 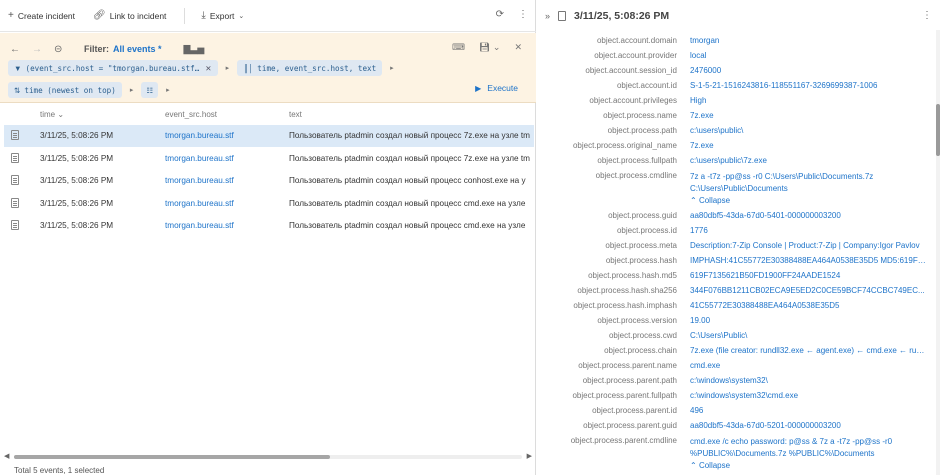 What do you see at coordinates (808, 55) in the screenshot?
I see `field-value: local` at bounding box center [808, 55].